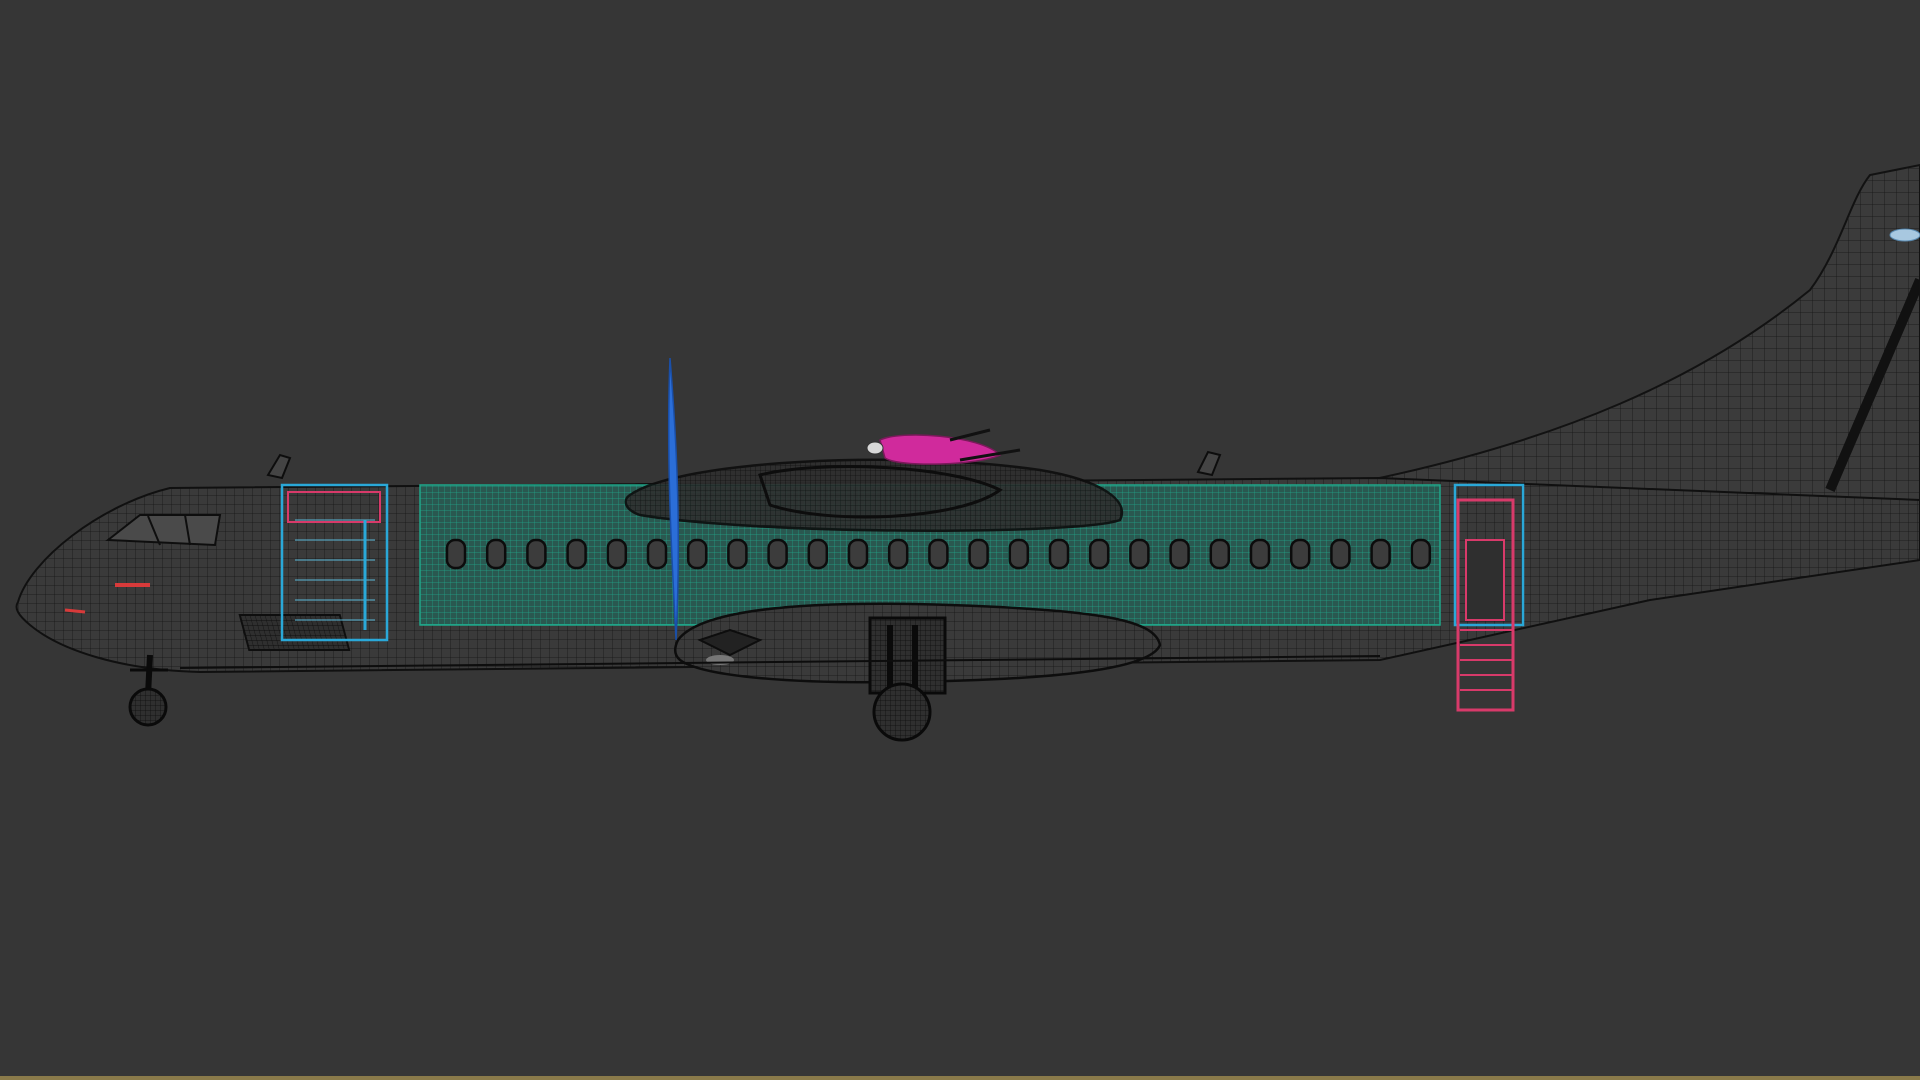 This screenshot has height=1080, width=1920. What do you see at coordinates (960, 1078) in the screenshot?
I see `viewport-frame-border` at bounding box center [960, 1078].